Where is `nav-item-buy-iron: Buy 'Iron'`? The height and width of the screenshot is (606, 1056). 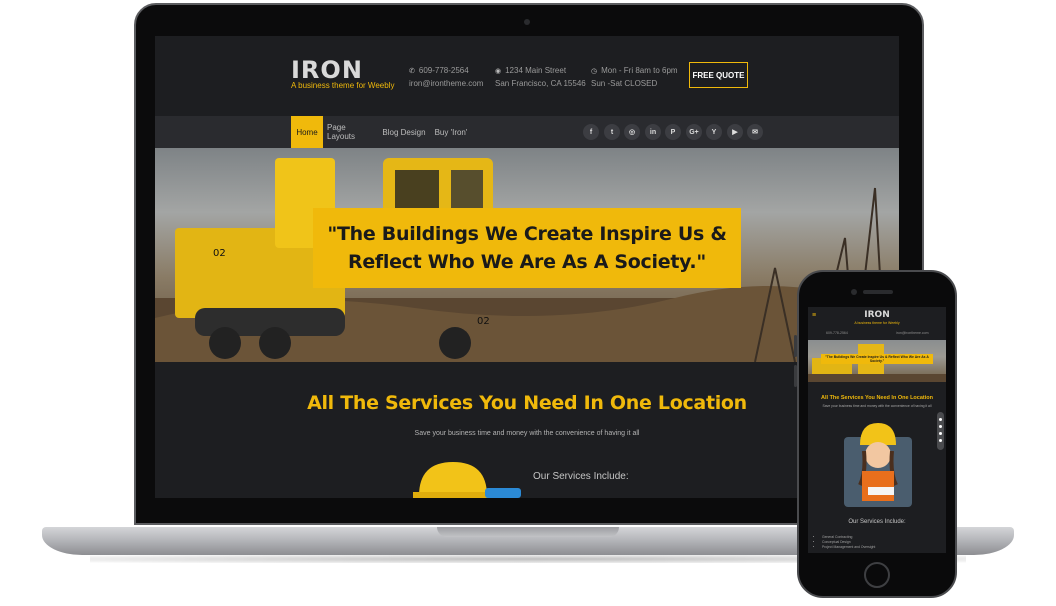 nav-item-buy-iron: Buy 'Iron' is located at coordinates (451, 132).